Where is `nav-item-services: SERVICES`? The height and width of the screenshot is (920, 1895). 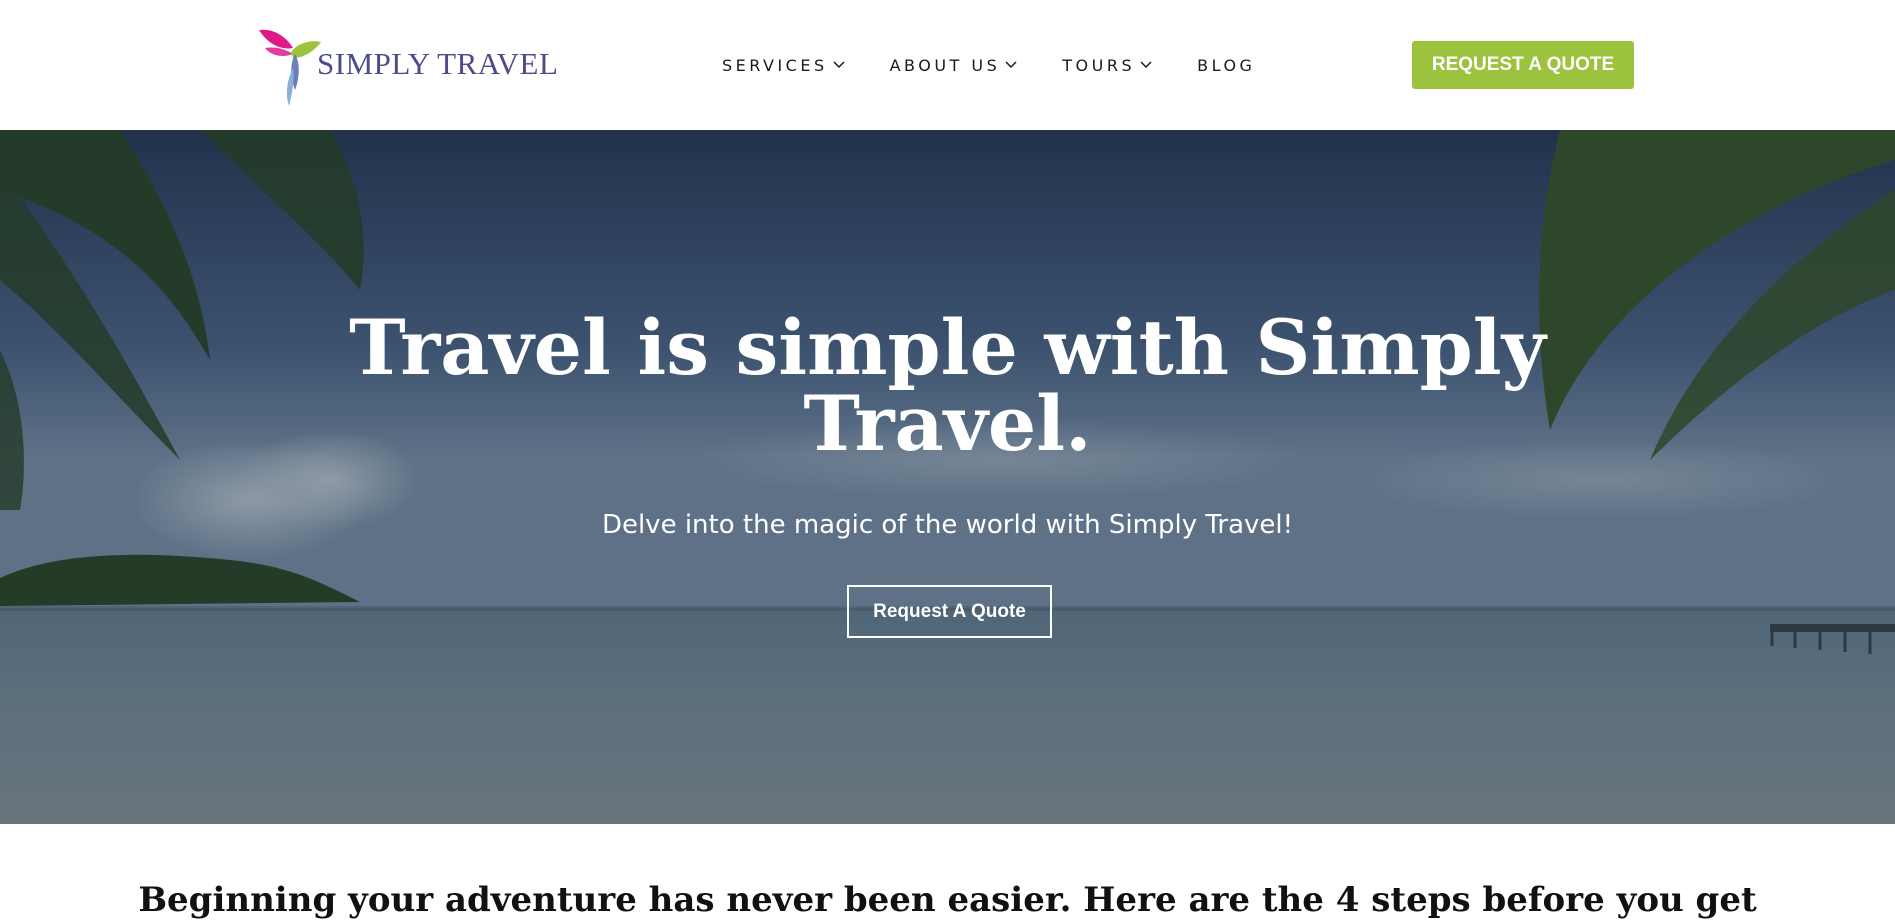
nav-item-services: SERVICES is located at coordinates (784, 65).